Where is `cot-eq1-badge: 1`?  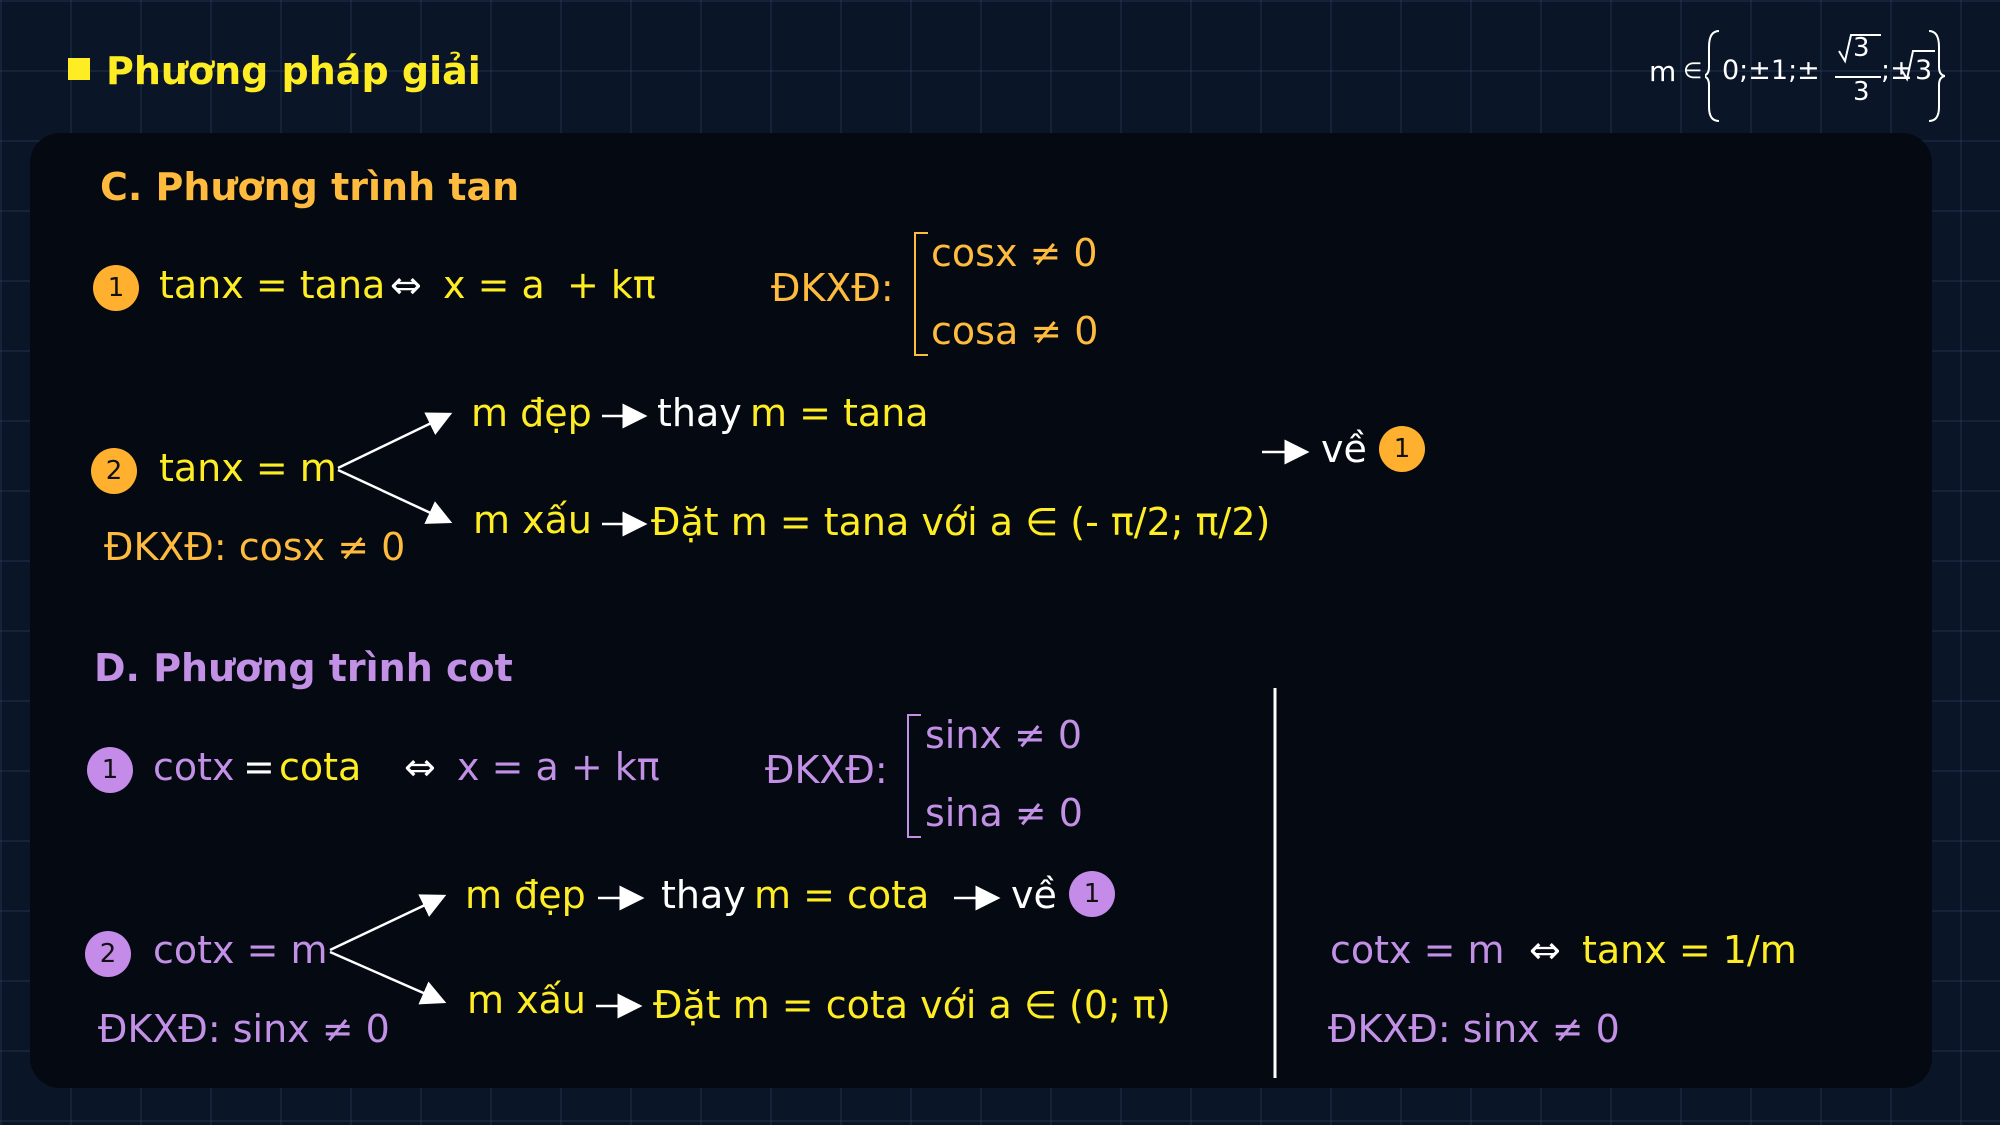 cot-eq1-badge: 1 is located at coordinates (110, 770).